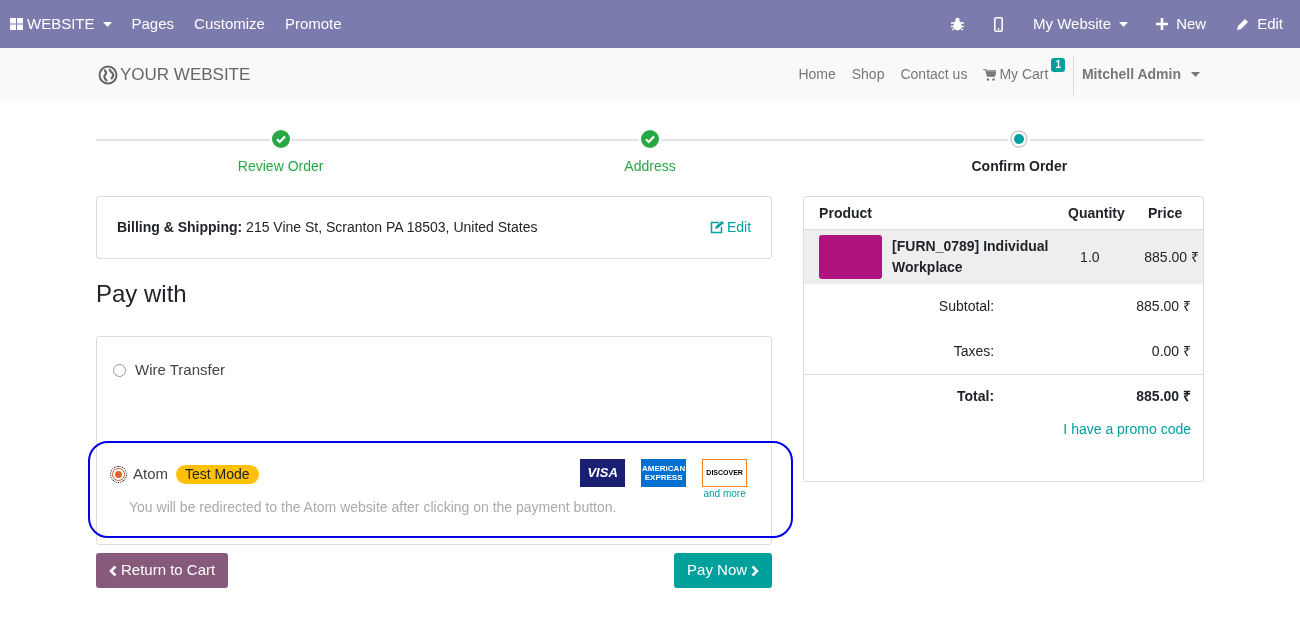  Describe the element at coordinates (868, 74) in the screenshot. I see `nav-link: Shop` at that location.